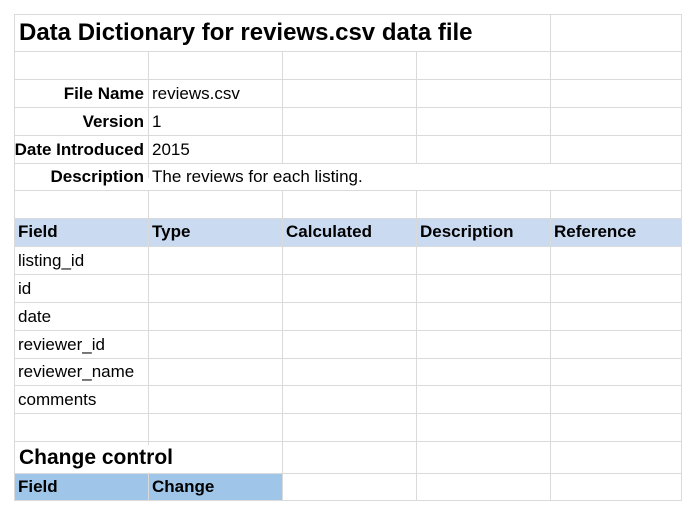  What do you see at coordinates (616, 232) in the screenshot?
I see `header-cell-reference: Reference` at bounding box center [616, 232].